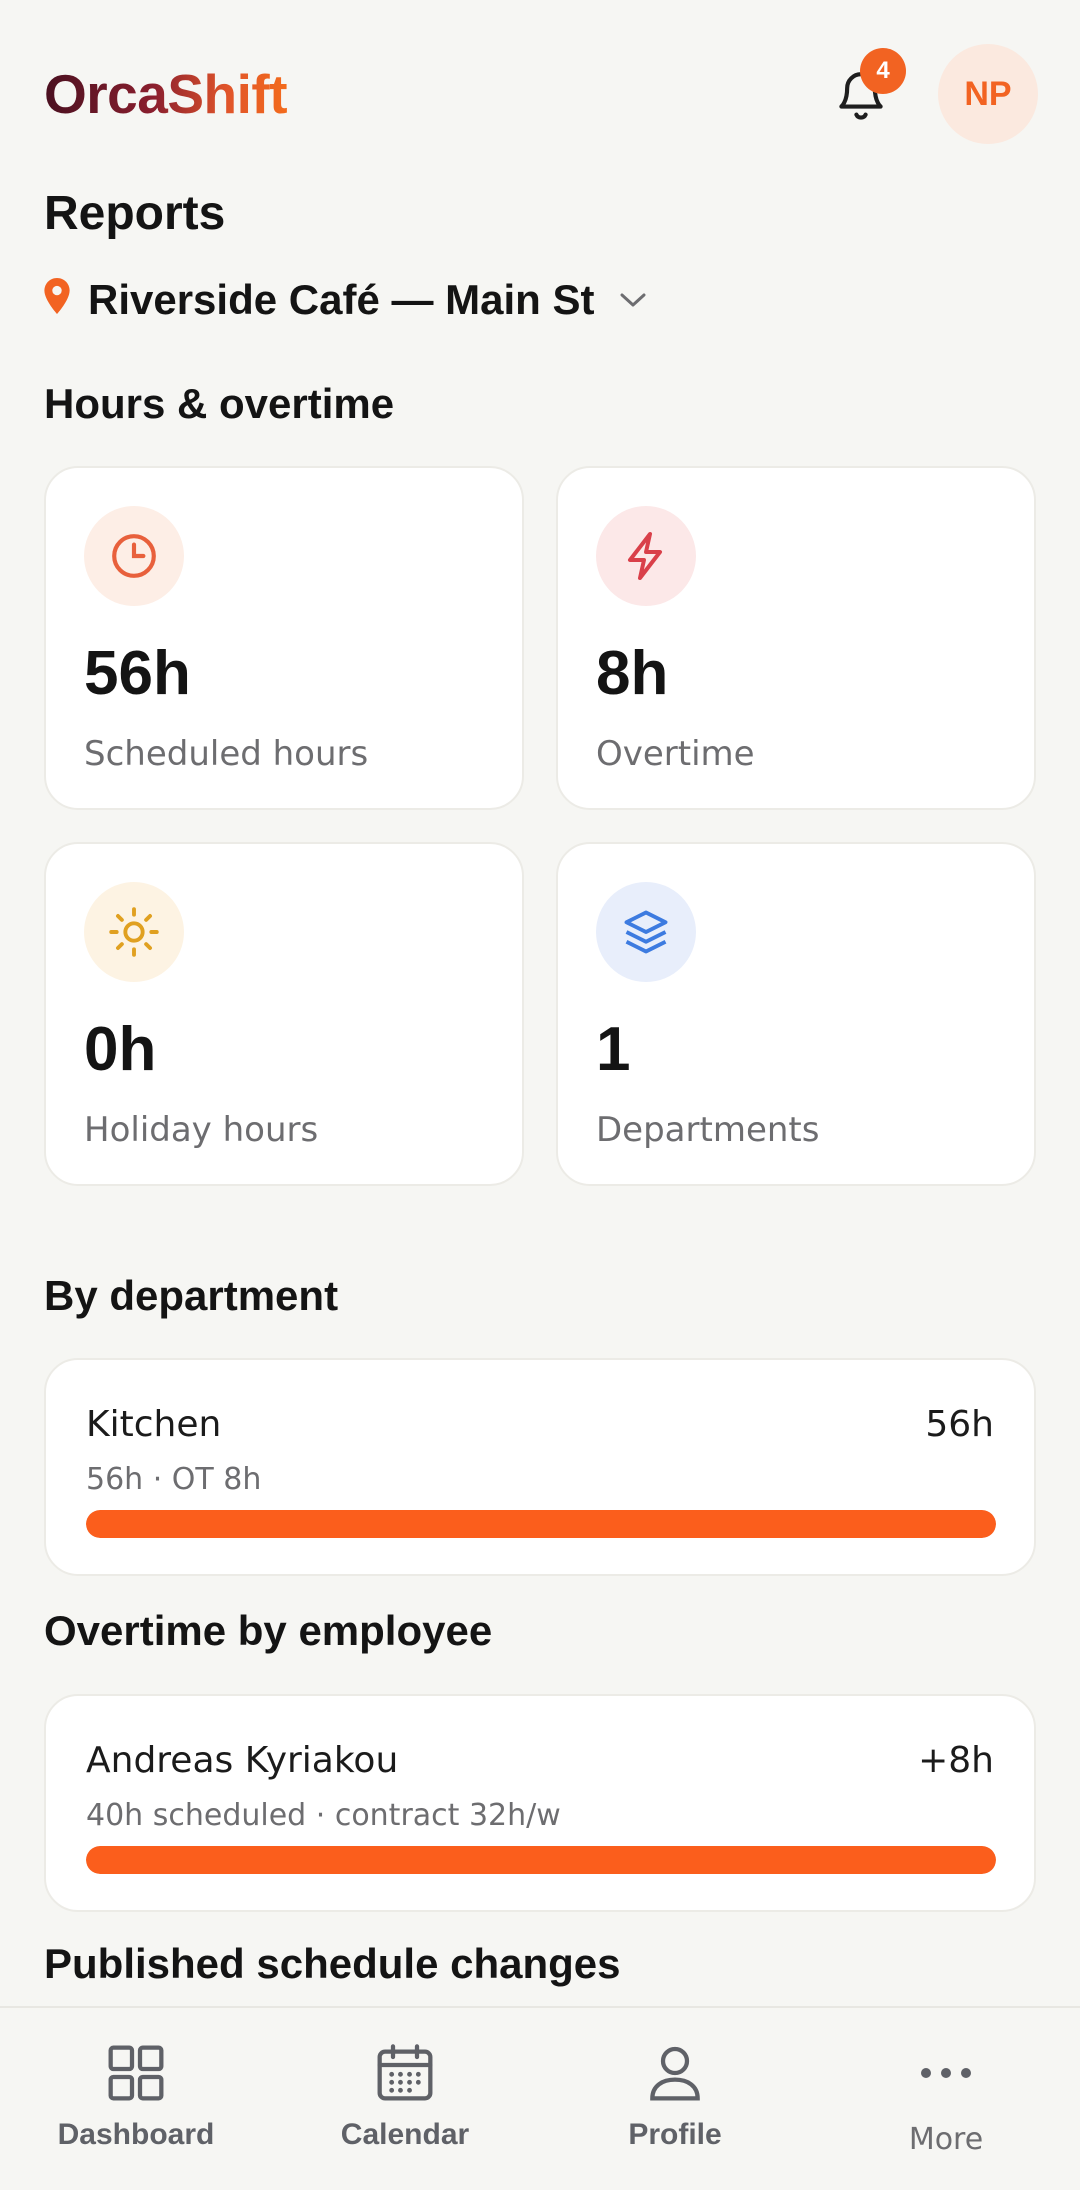  Describe the element at coordinates (796, 638) in the screenshot. I see `stat-card-overtime: 8h Overtime` at that location.